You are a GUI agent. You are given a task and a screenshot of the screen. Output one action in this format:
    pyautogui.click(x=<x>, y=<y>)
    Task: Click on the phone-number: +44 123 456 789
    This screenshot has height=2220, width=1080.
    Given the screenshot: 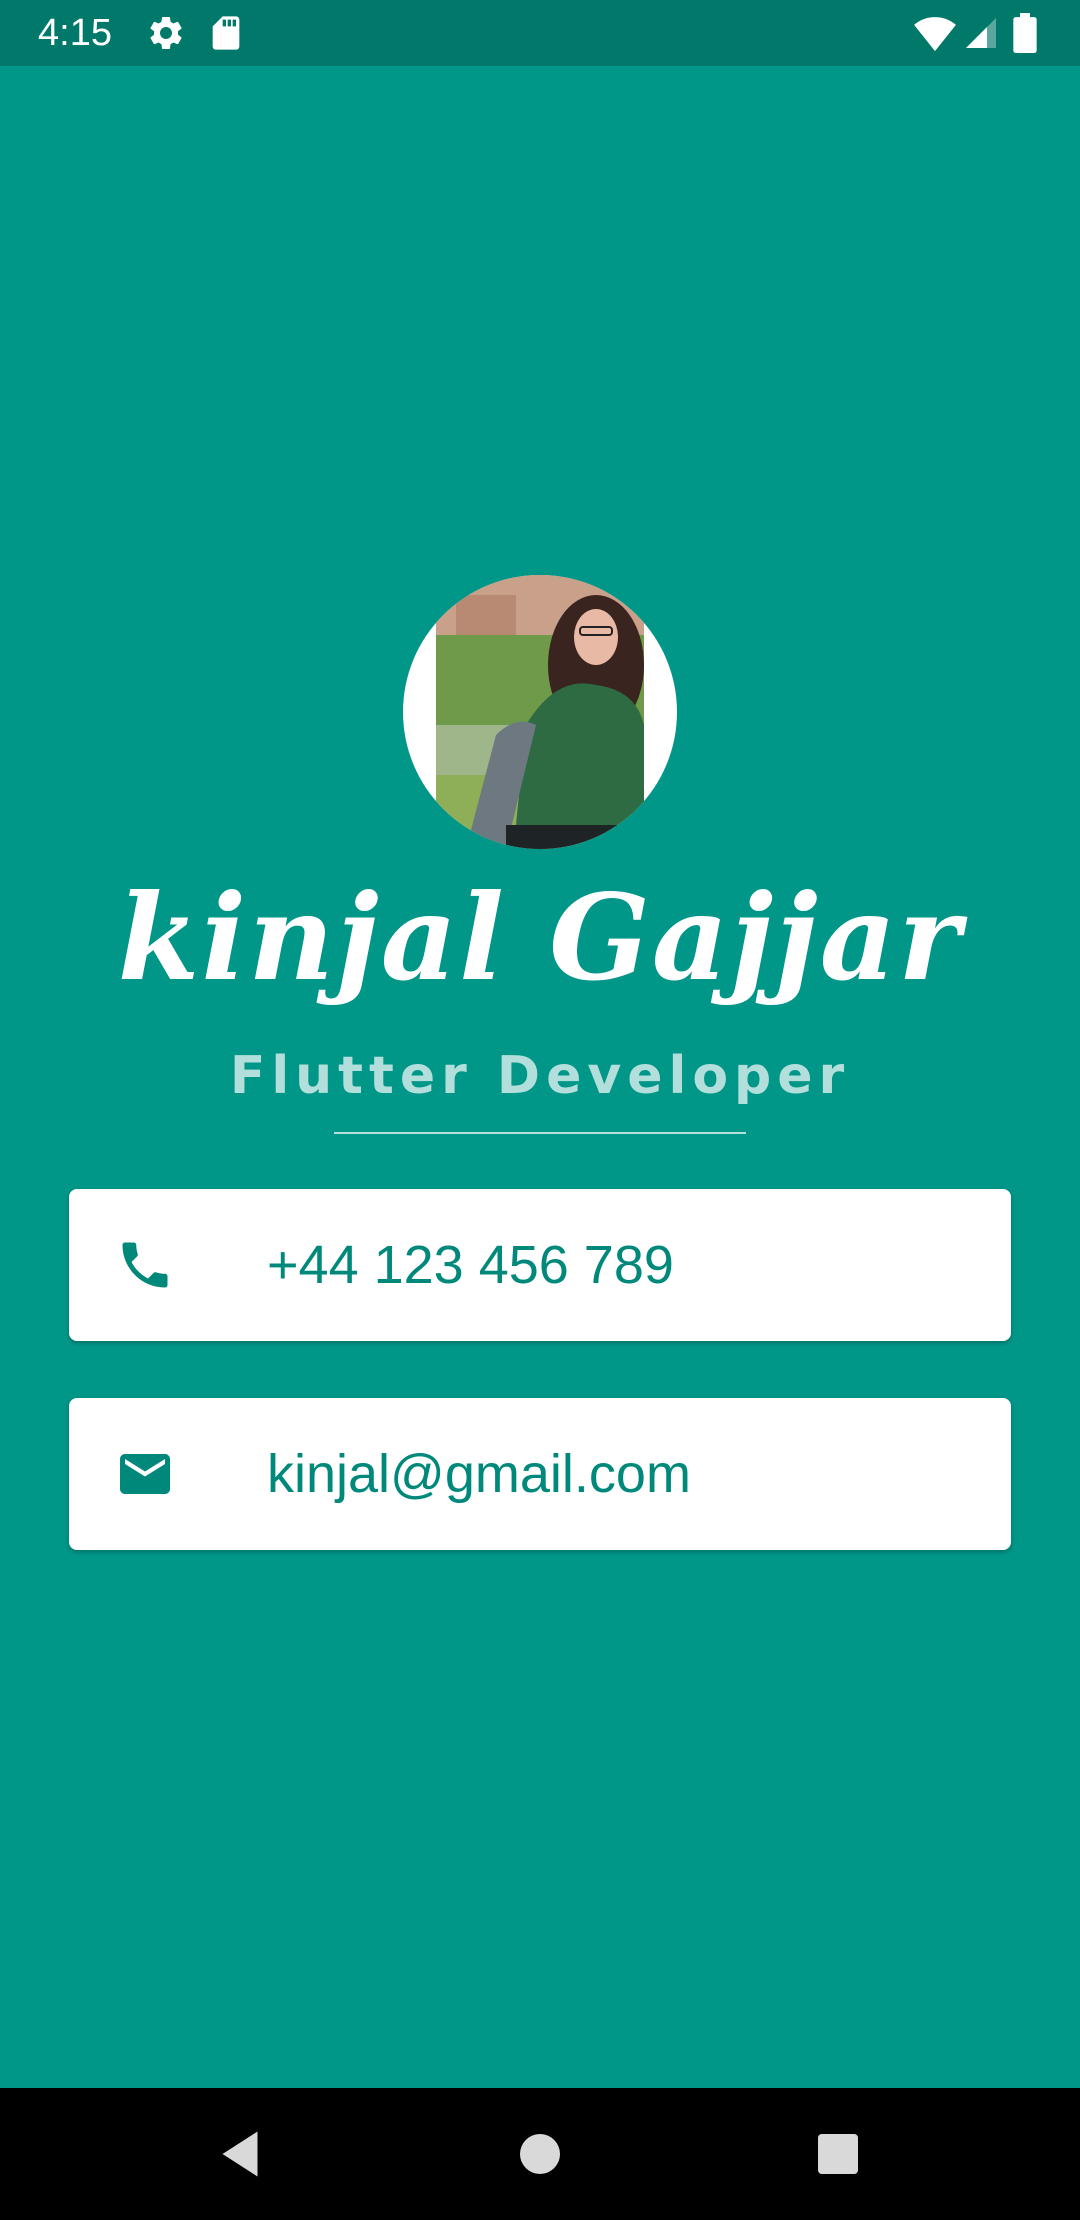 What is the action you would take?
    pyautogui.click(x=470, y=1265)
    